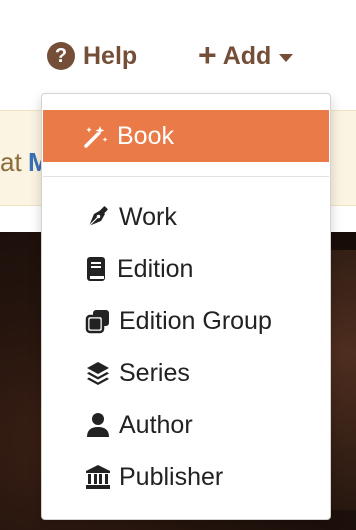  Describe the element at coordinates (98, 217) in the screenshot. I see `pen-nib-icon` at that location.